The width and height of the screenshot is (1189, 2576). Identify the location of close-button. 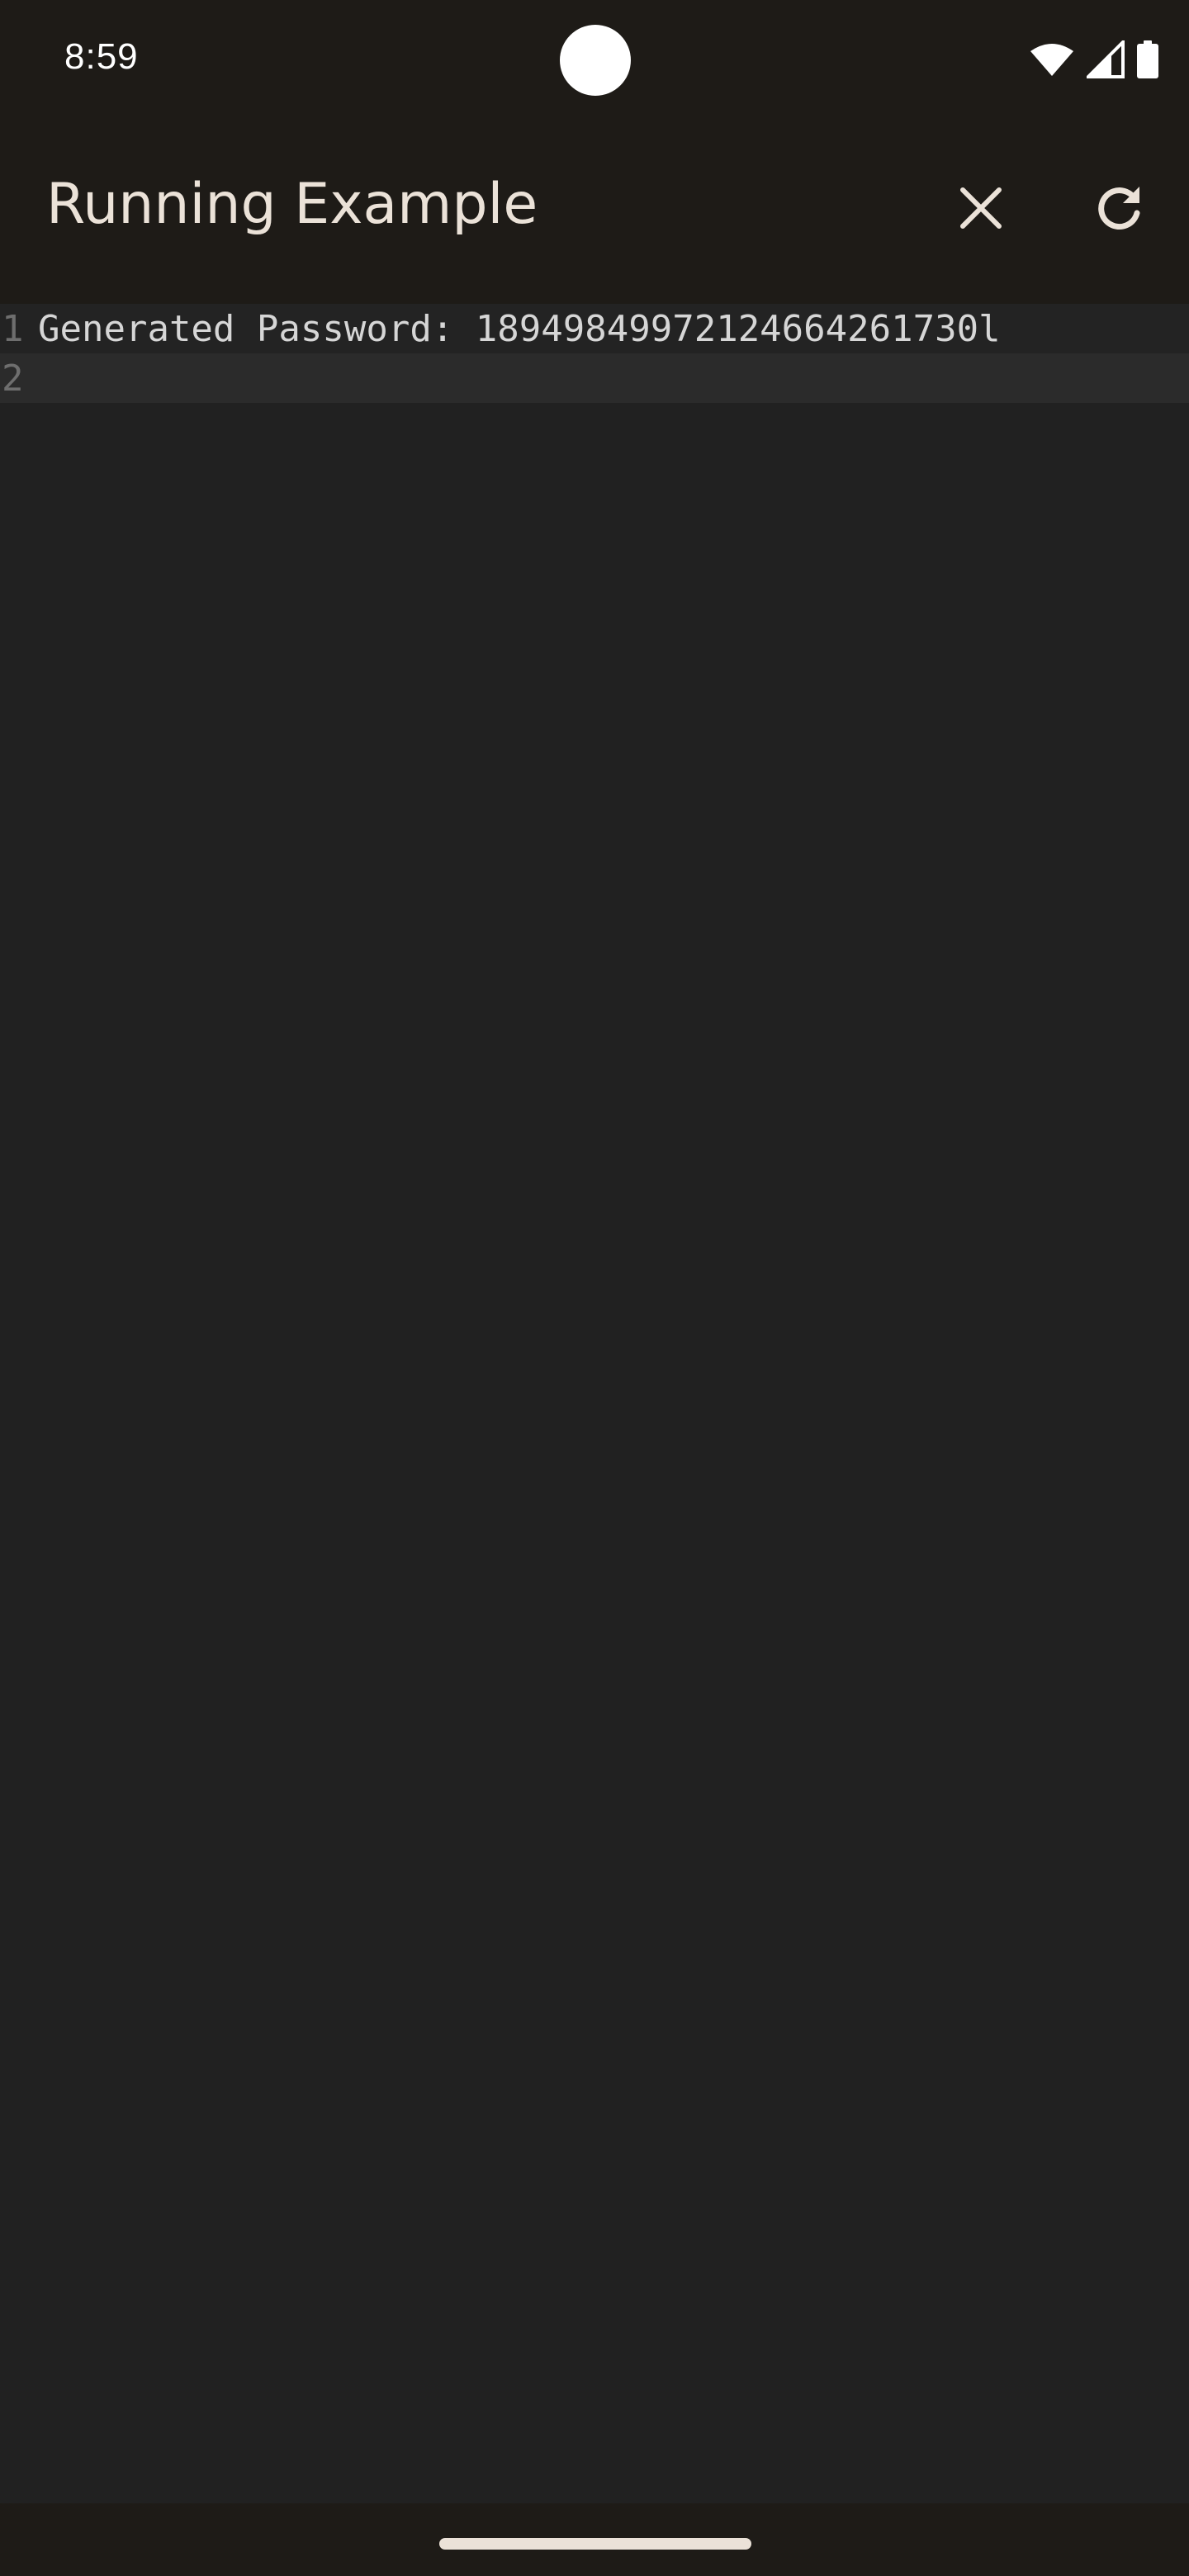
(981, 209).